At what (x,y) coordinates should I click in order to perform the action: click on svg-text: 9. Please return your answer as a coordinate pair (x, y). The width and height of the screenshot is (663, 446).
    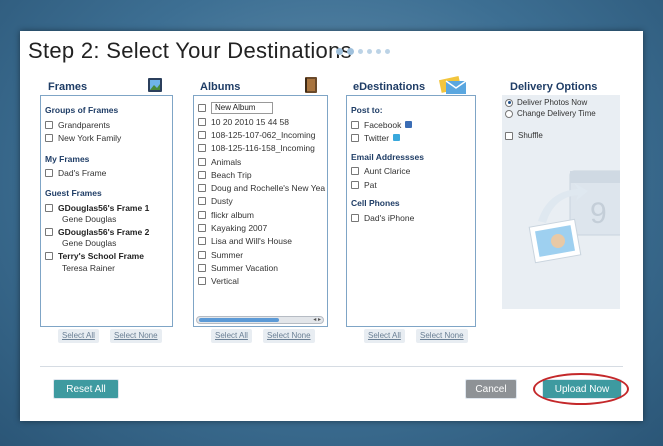
    Looking at the image, I should click on (598, 213).